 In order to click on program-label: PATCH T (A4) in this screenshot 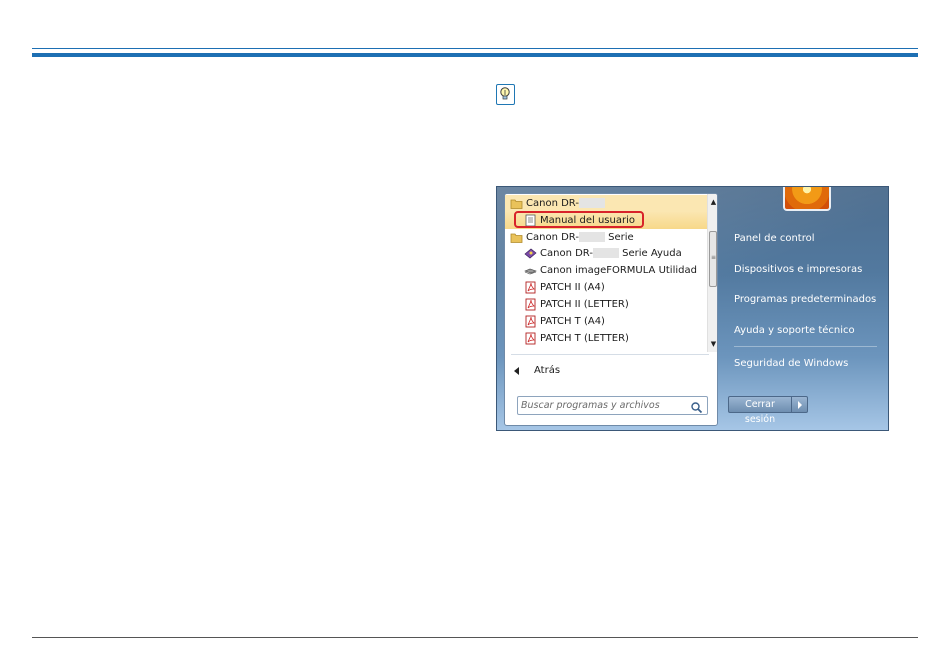, I will do `click(572, 321)`.